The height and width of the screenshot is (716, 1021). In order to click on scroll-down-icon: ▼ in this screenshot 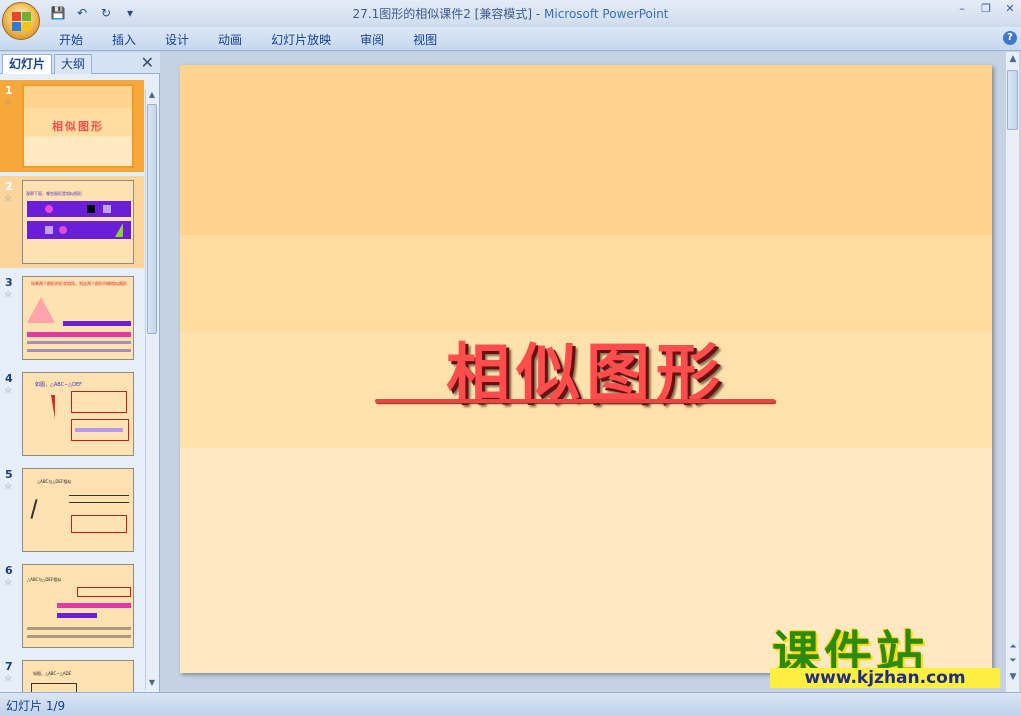, I will do `click(152, 684)`.